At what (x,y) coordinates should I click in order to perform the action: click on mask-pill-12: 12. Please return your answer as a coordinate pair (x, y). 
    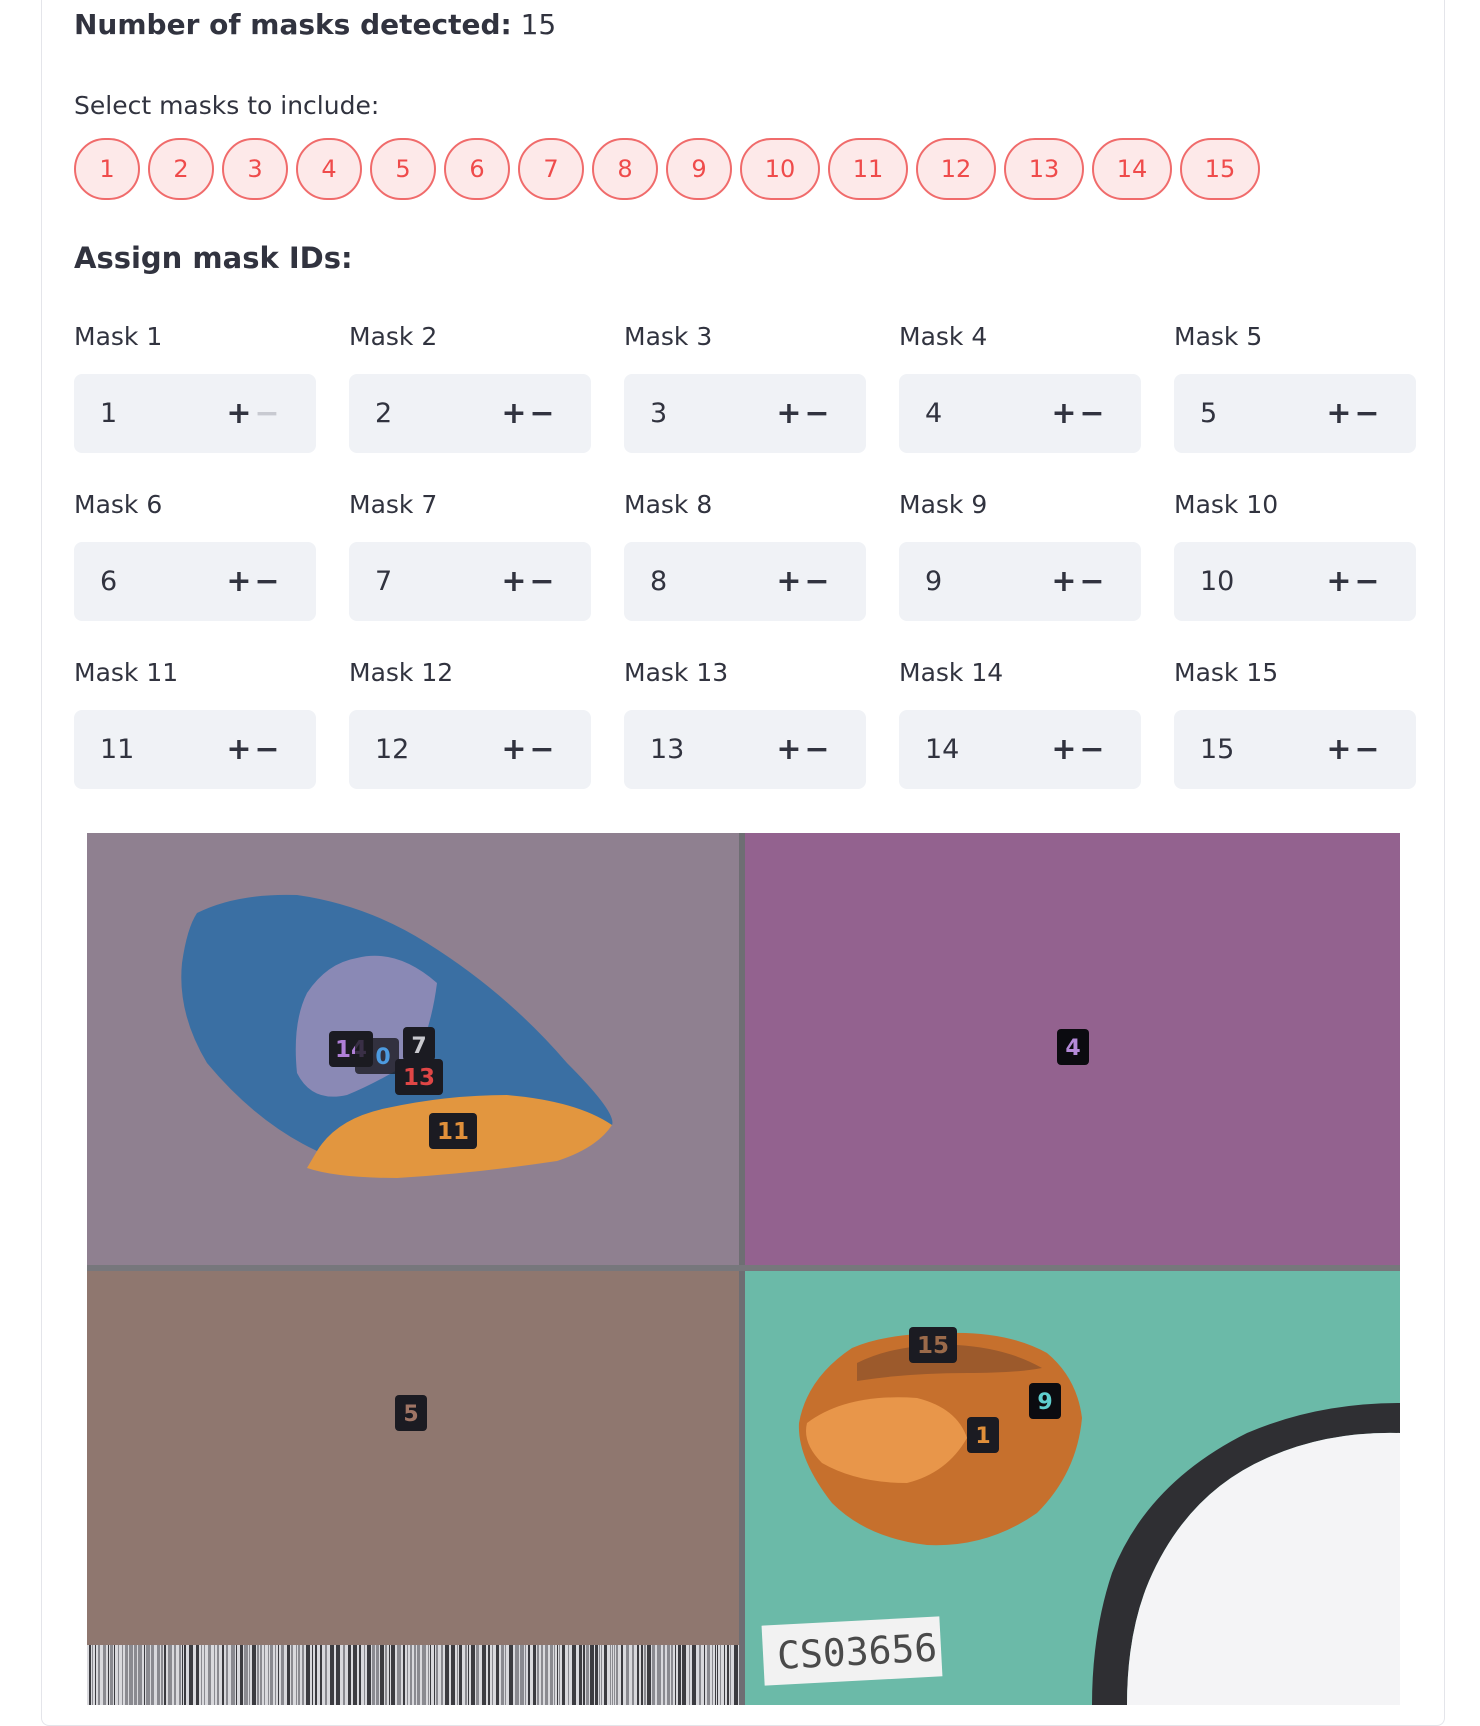
    Looking at the image, I should click on (956, 169).